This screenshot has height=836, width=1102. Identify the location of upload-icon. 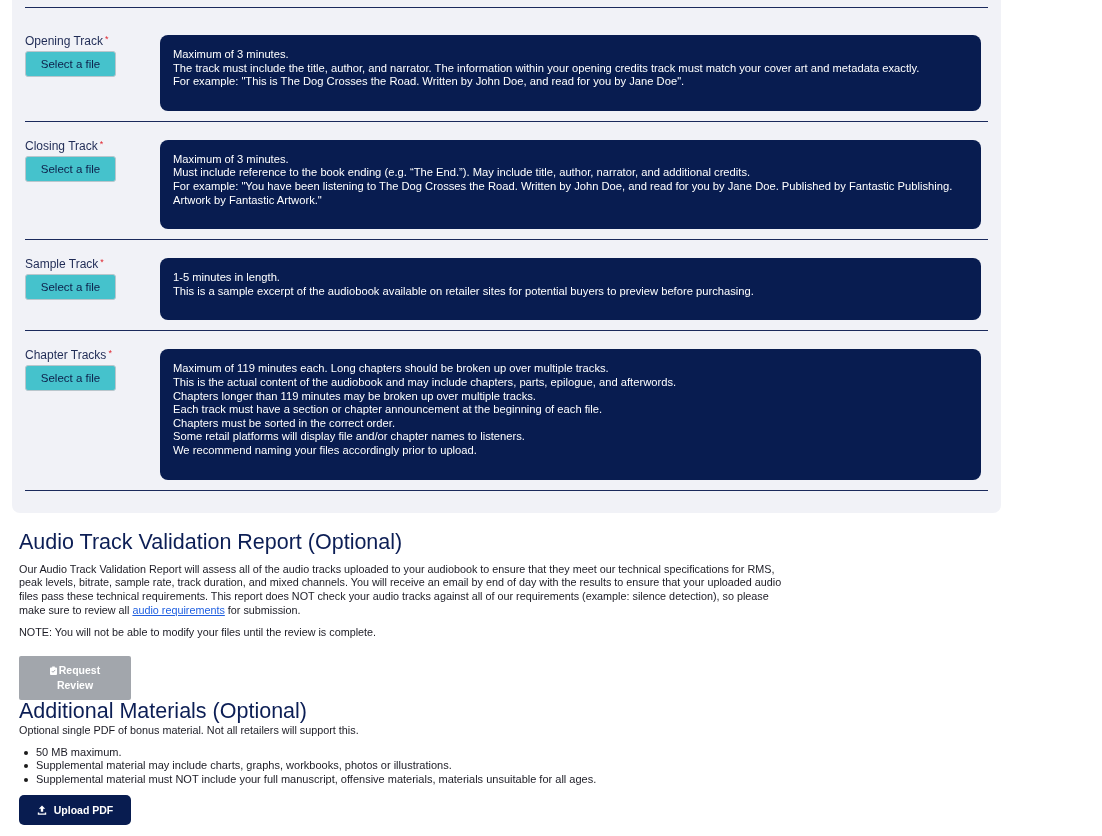
(41, 809).